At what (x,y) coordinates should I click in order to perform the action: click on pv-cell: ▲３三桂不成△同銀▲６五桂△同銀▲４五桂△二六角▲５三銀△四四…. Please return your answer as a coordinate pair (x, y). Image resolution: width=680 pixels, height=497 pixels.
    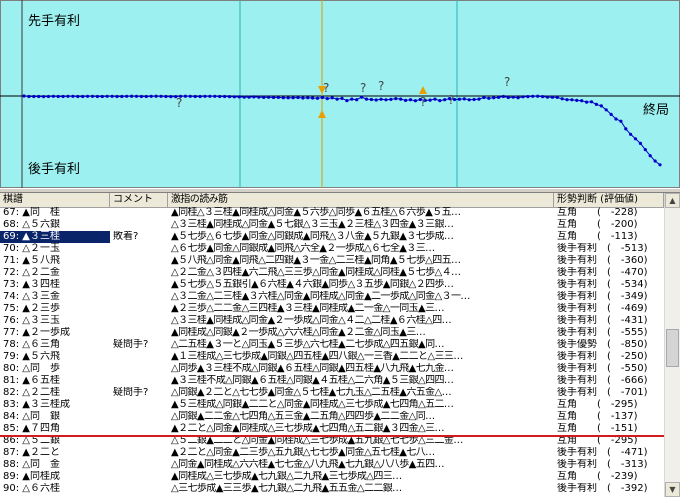
    Looking at the image, I should click on (312, 380).